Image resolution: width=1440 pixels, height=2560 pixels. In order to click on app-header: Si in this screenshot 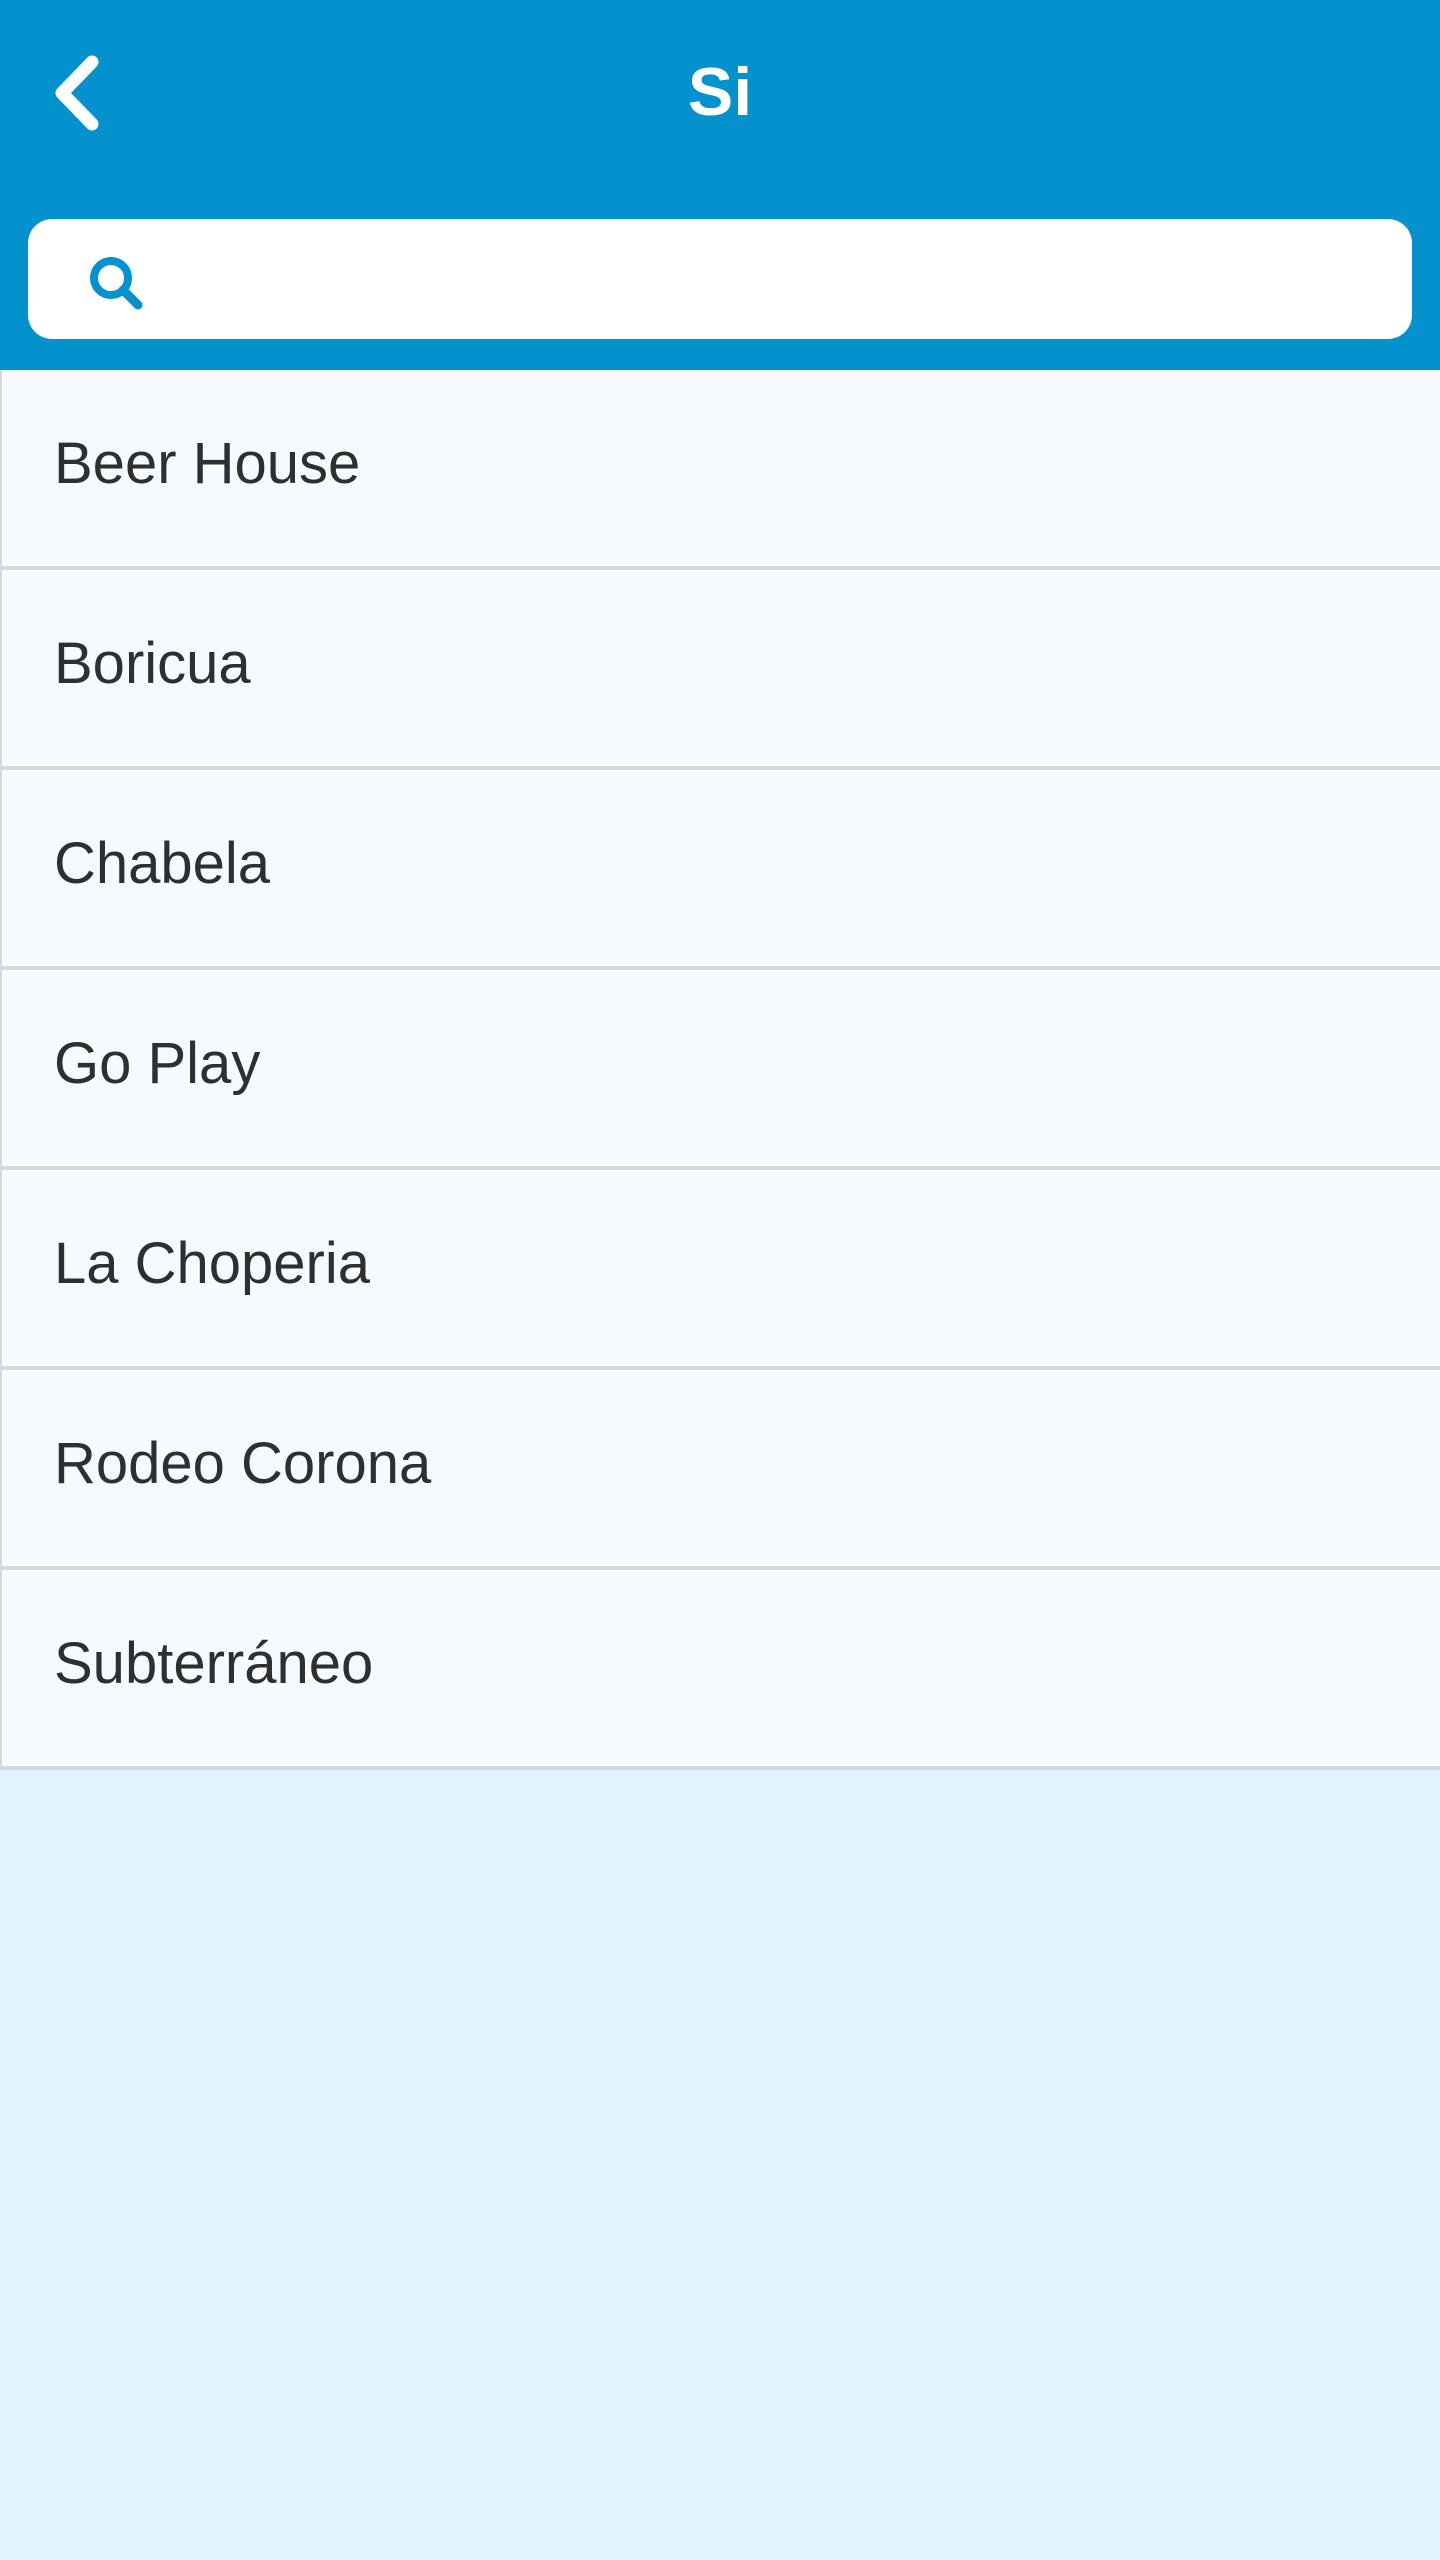, I will do `click(720, 185)`.